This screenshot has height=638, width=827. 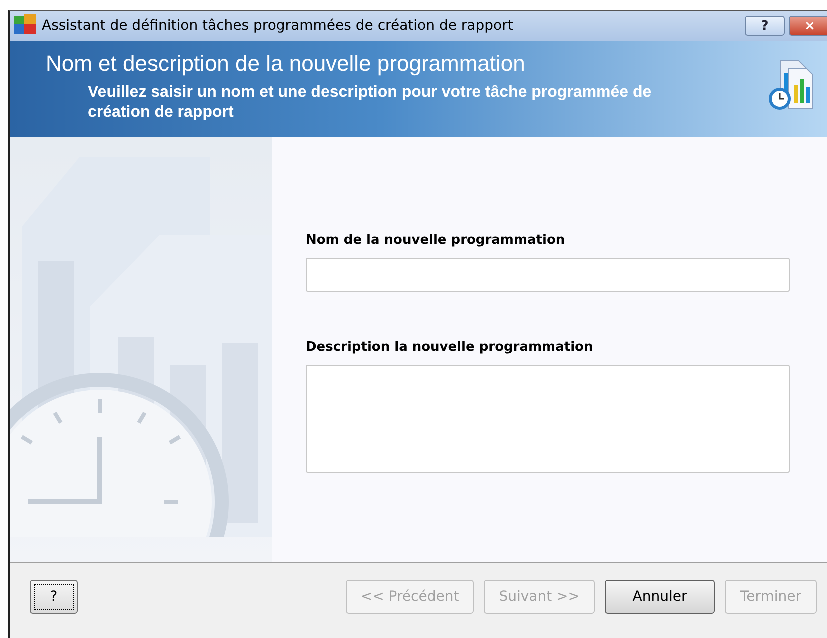 I want to click on close-button: ×, so click(x=808, y=26).